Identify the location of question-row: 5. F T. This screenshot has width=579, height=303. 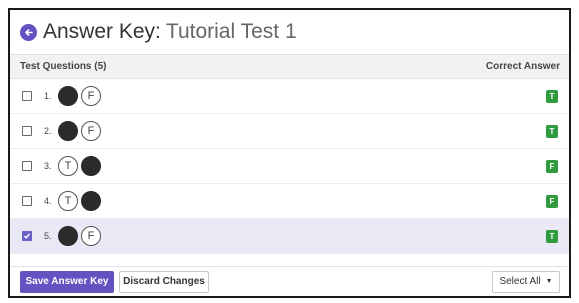
(289, 236).